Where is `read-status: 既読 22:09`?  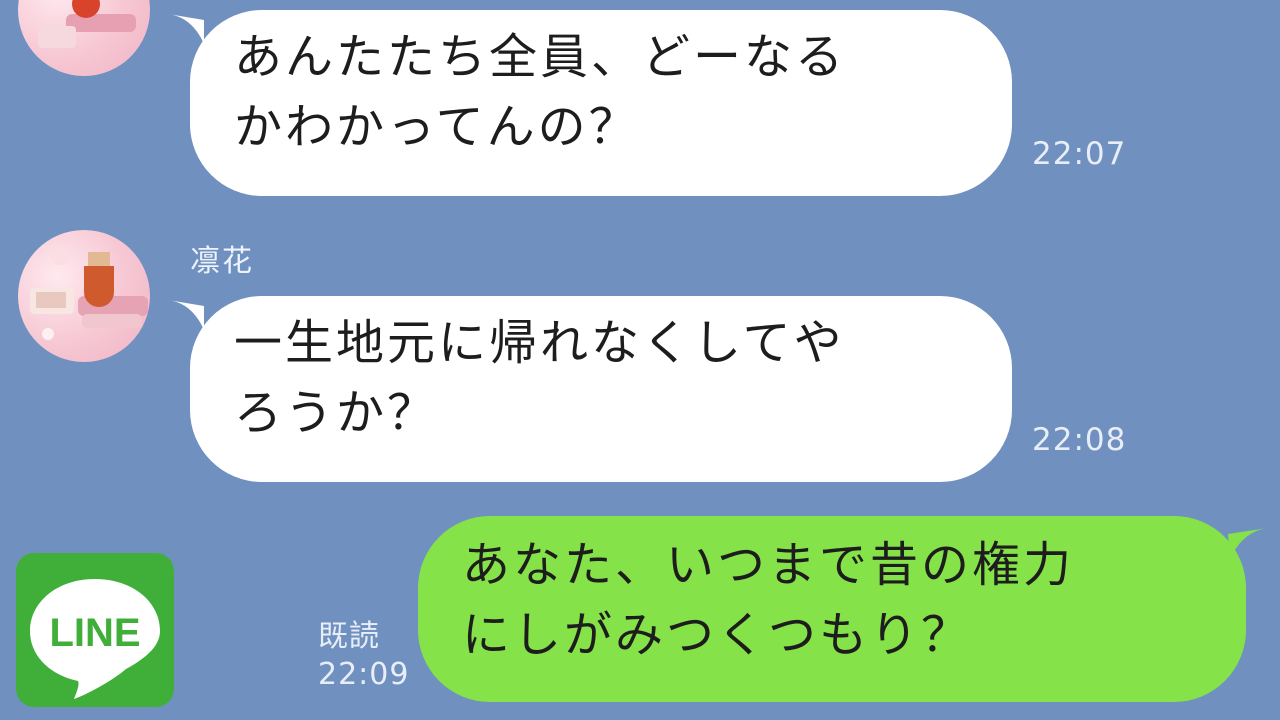 read-status: 既読 22:09 is located at coordinates (363, 656).